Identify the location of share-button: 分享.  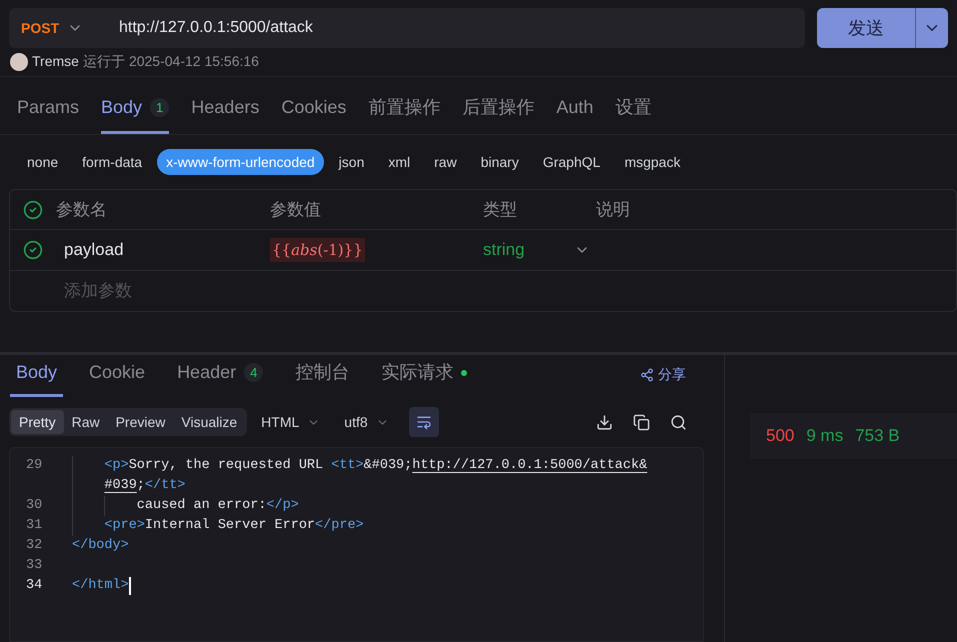
(663, 374).